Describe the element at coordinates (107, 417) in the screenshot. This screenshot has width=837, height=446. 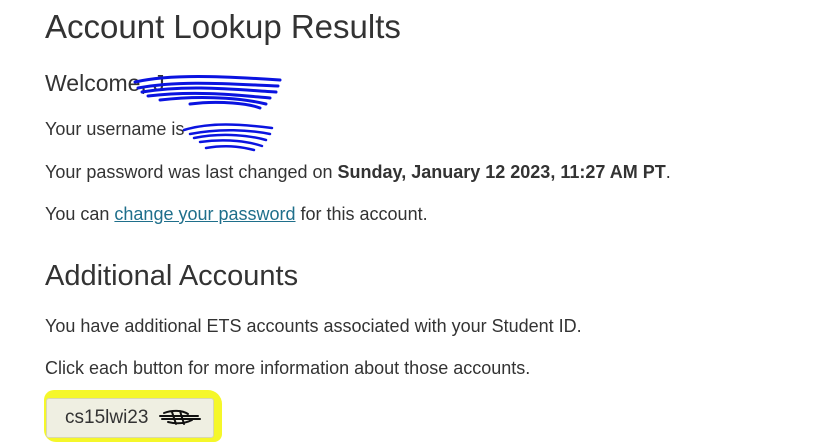
I see `additional-account-button-label: cs15lwi23` at that location.